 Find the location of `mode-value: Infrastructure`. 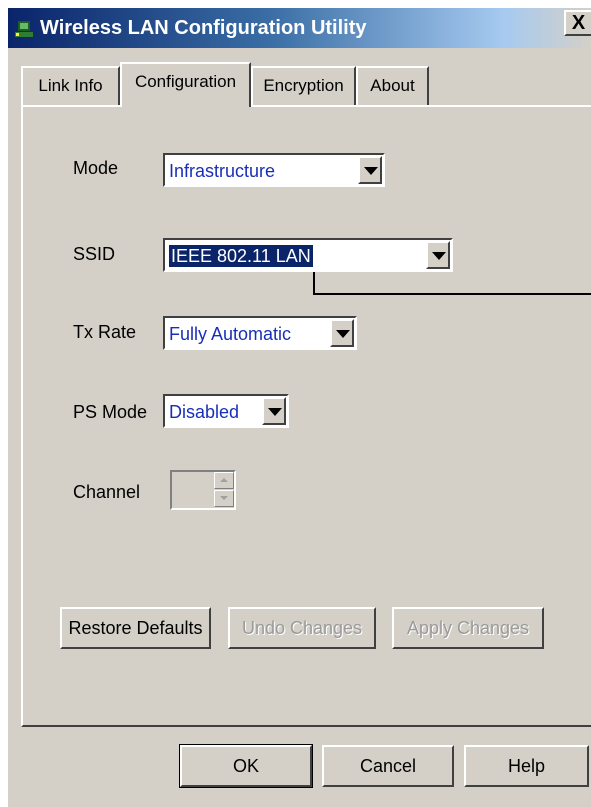

mode-value: Infrastructure is located at coordinates (222, 171).